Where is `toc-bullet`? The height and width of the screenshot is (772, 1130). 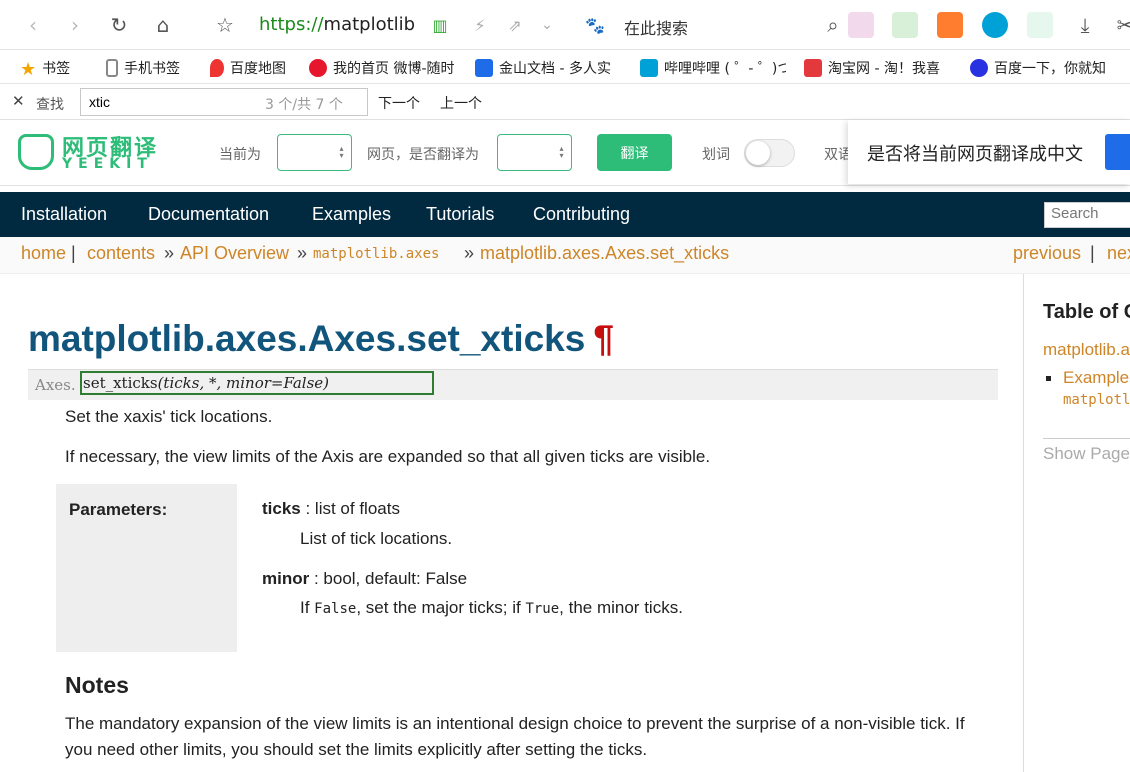
toc-bullet is located at coordinates (1048, 378).